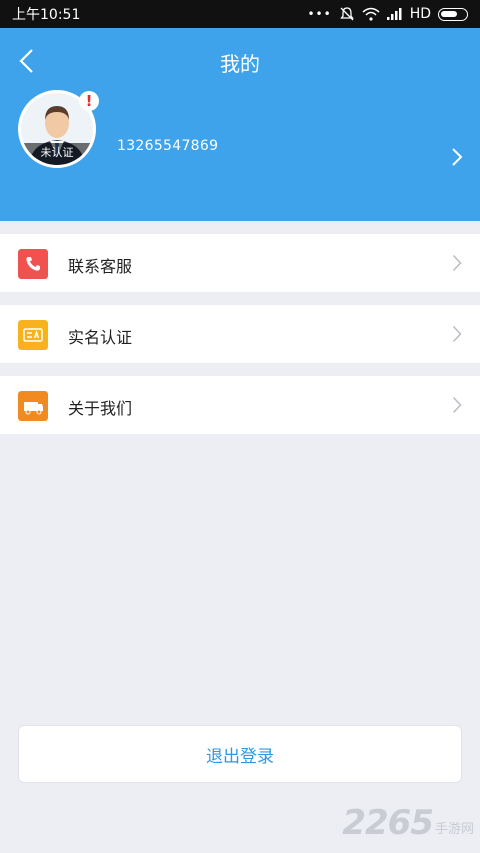 The height and width of the screenshot is (853, 480). I want to click on status-icons: ••• HD, so click(387, 14).